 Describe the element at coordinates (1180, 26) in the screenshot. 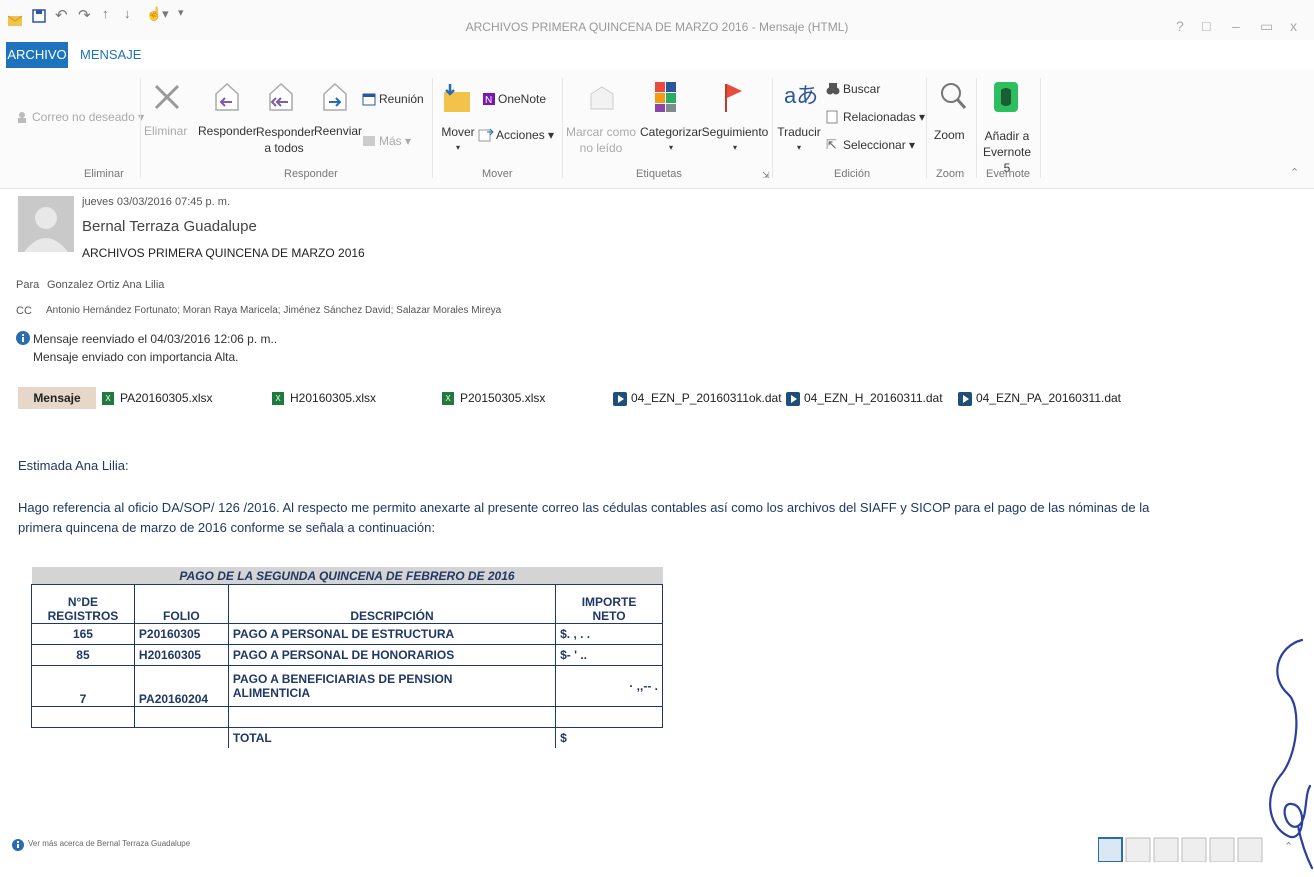

I see `help-button: ?` at that location.